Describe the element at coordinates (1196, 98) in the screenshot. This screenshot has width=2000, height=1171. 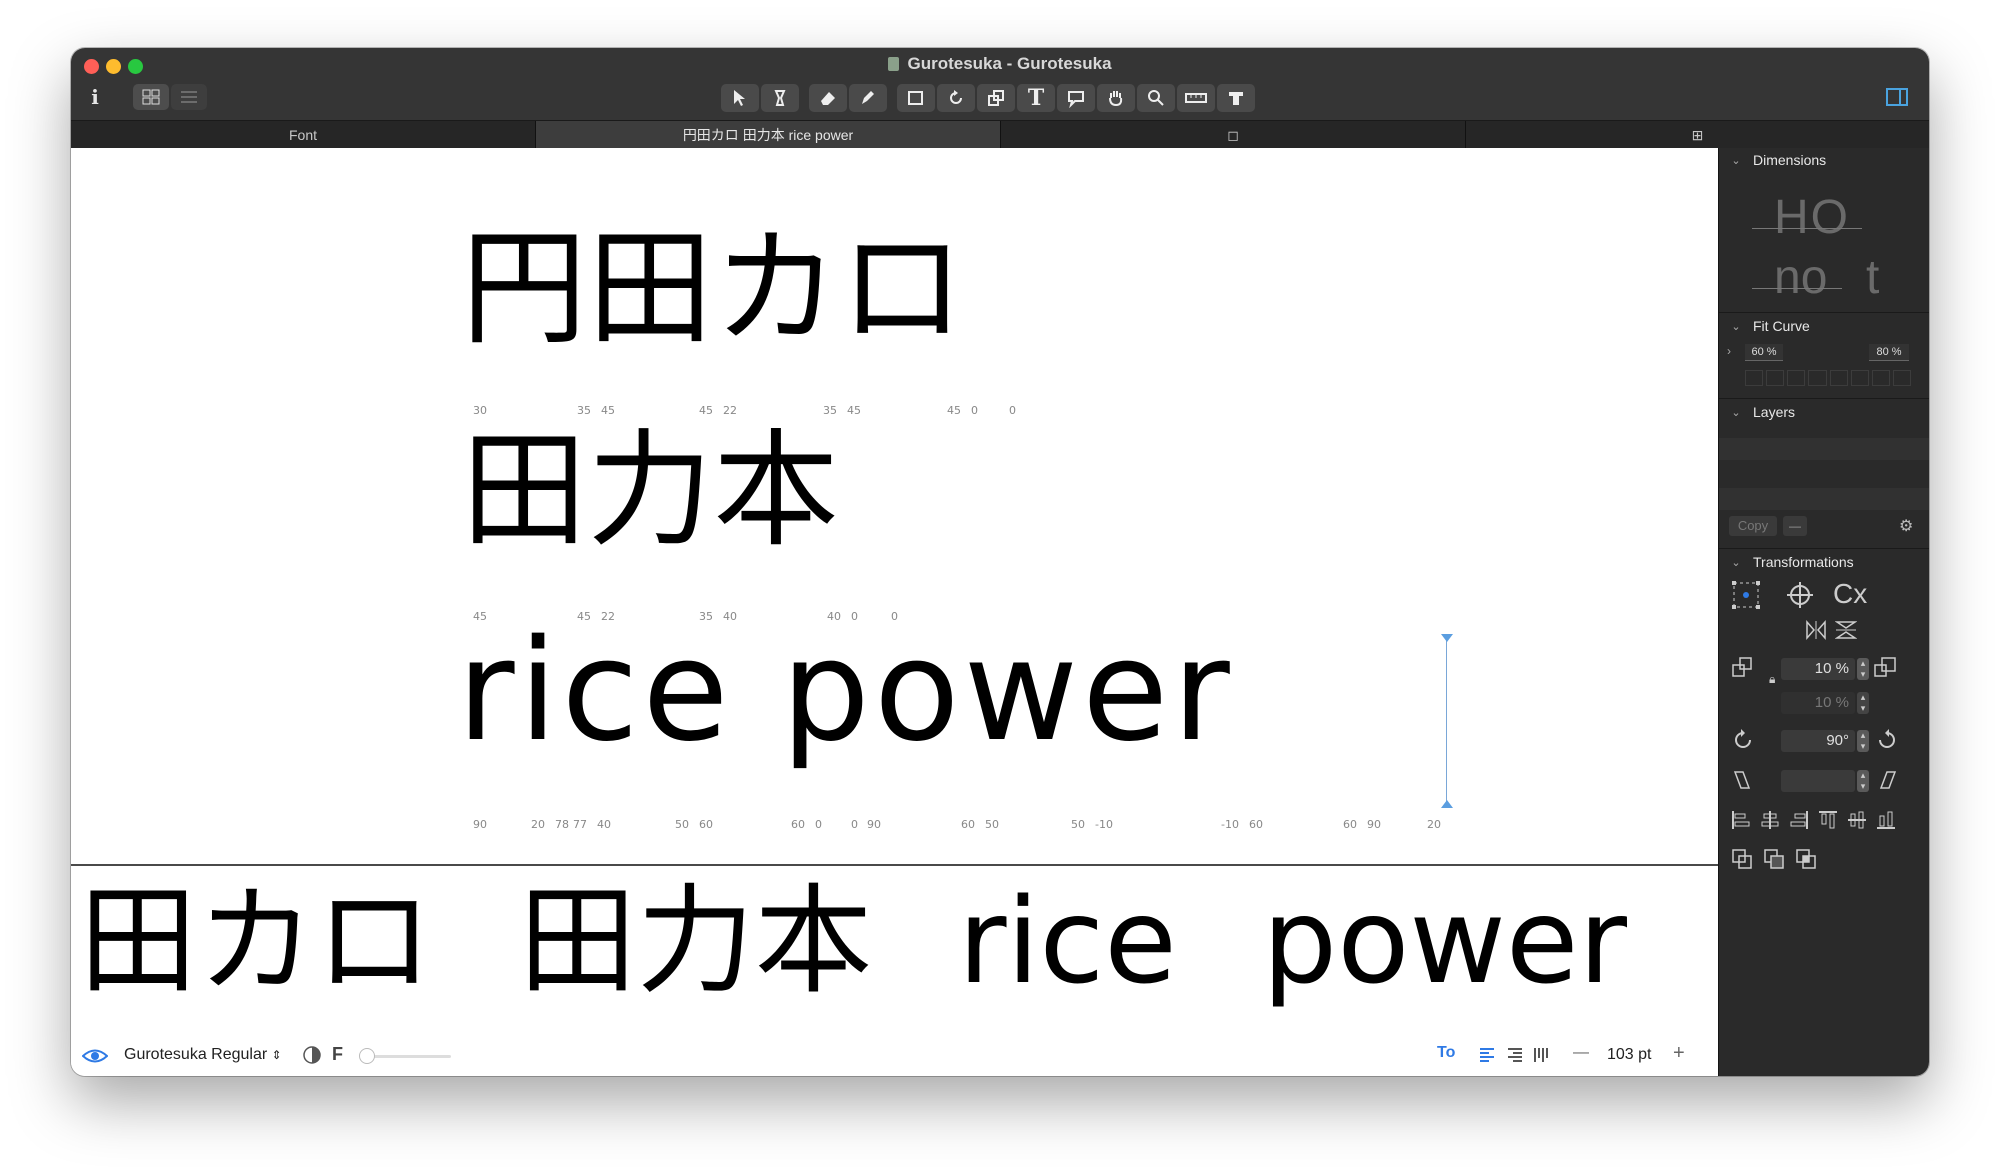
I see `measure-tool-icon` at that location.